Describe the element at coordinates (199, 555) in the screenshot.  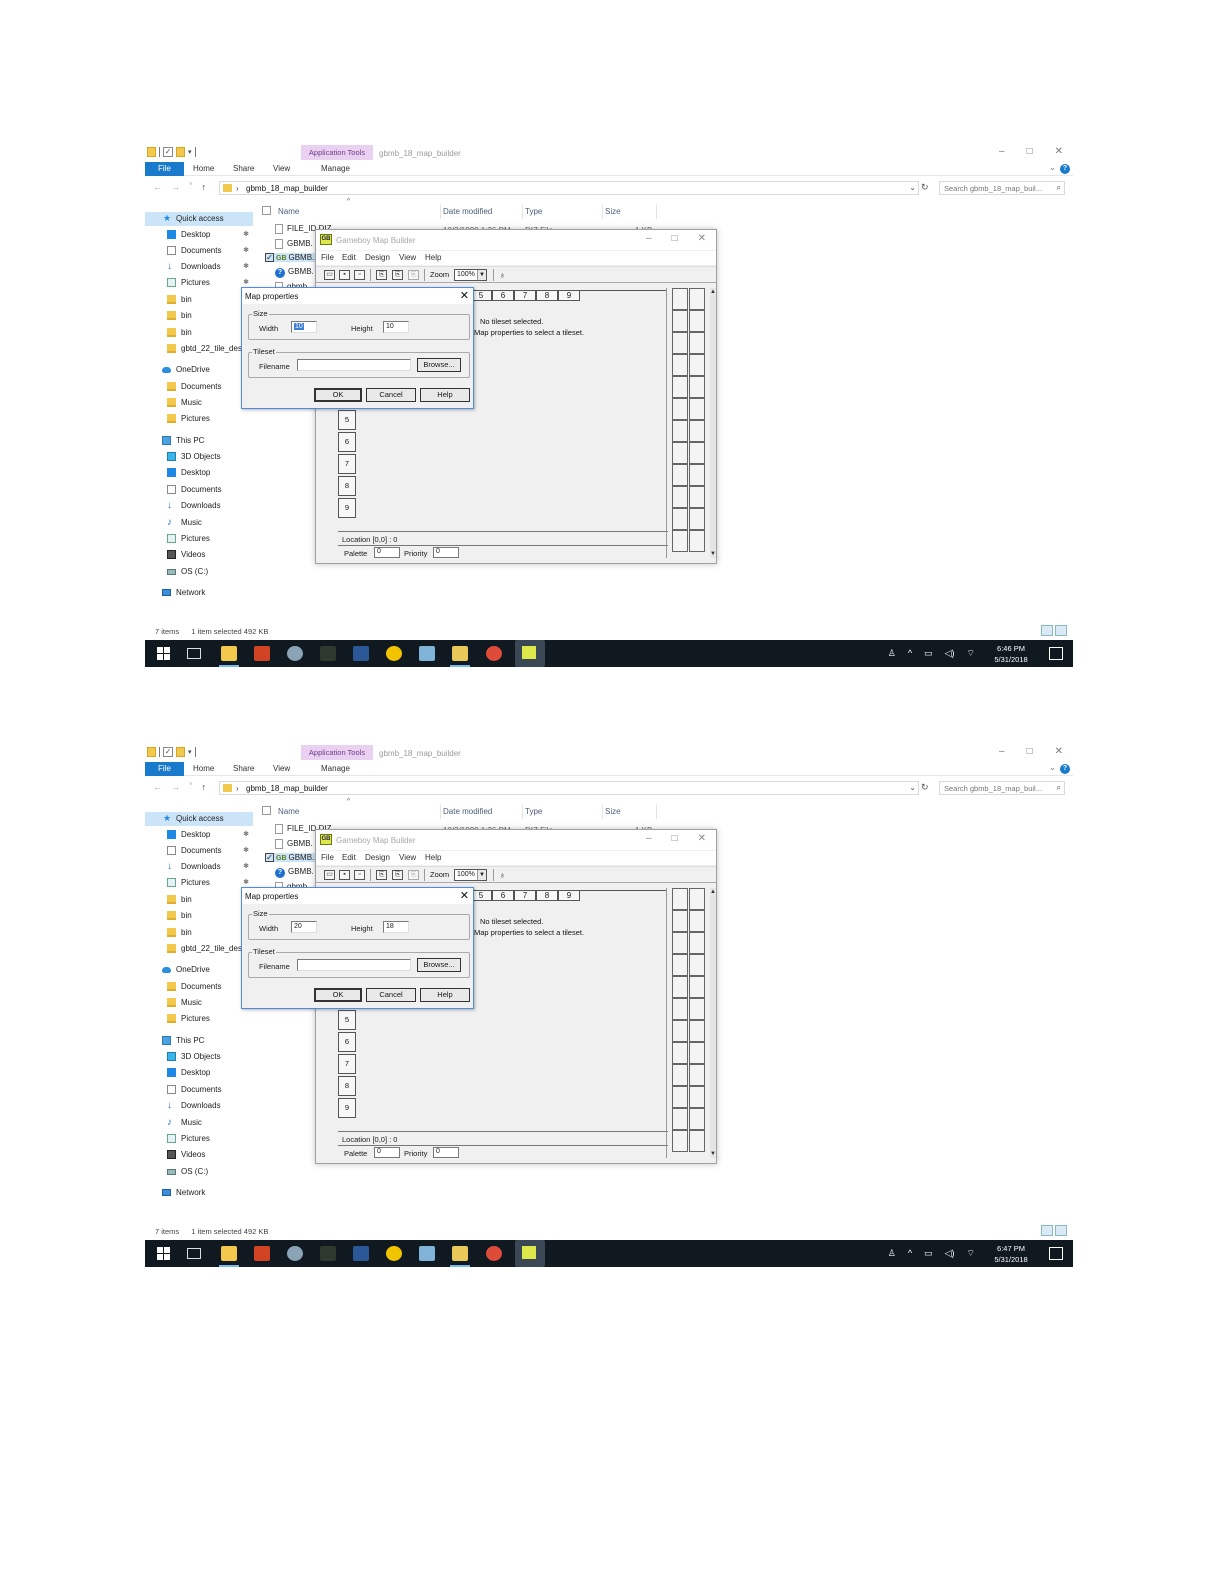
I see `nav-pc-videos: Videos` at that location.